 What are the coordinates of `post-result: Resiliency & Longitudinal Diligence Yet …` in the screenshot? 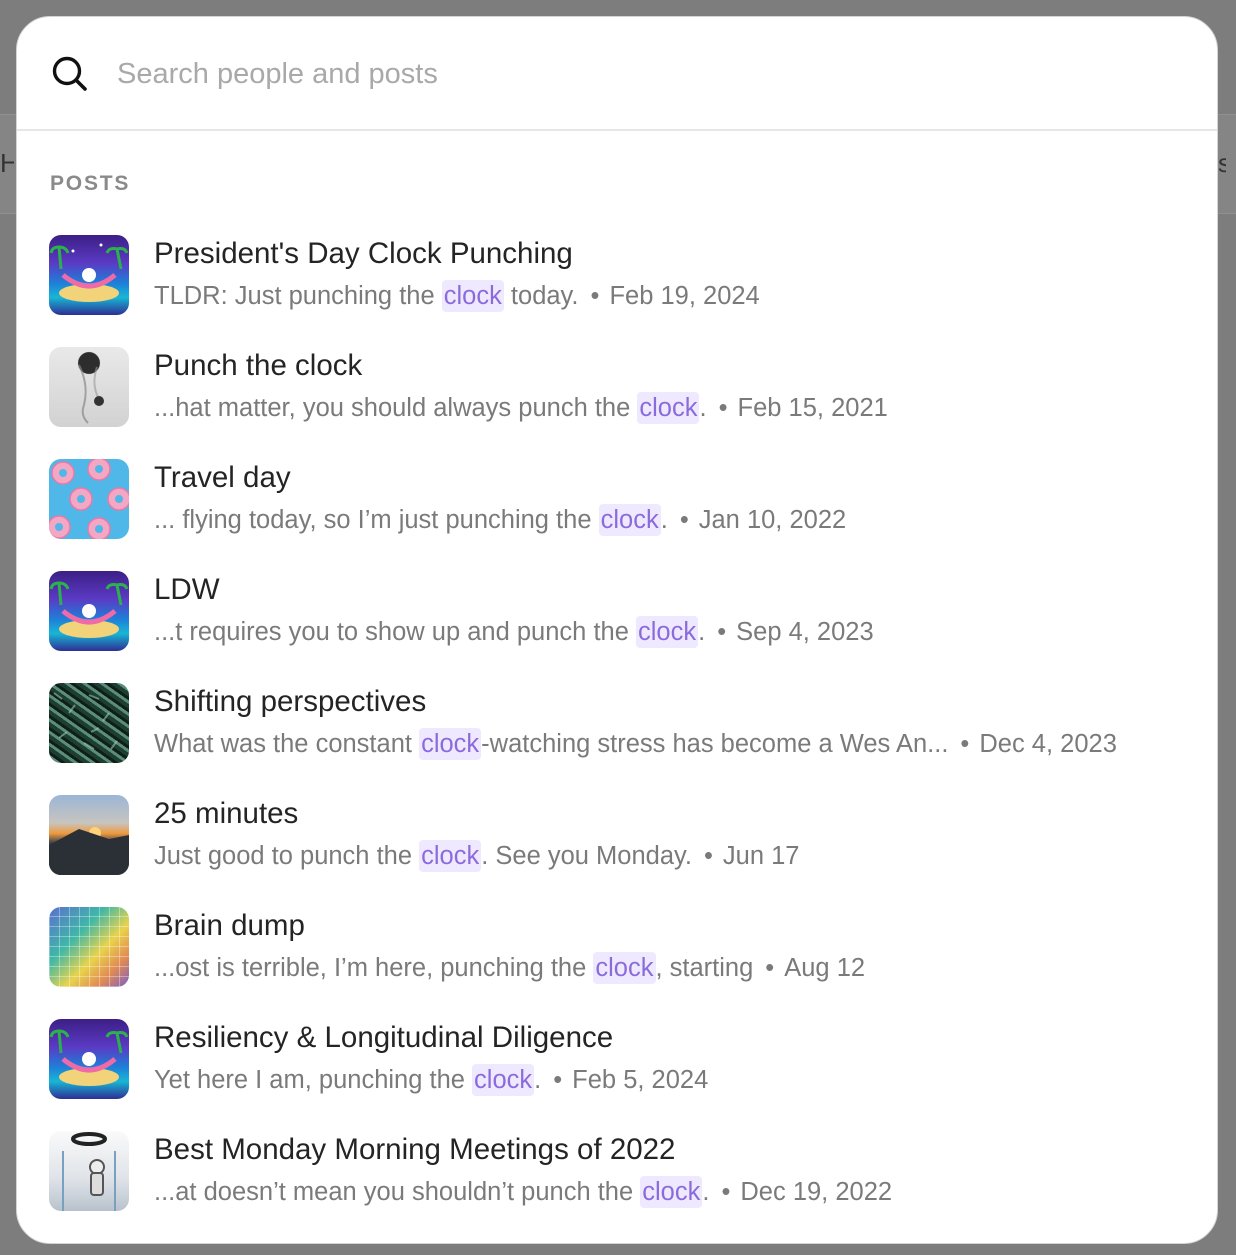 It's located at (617, 1063).